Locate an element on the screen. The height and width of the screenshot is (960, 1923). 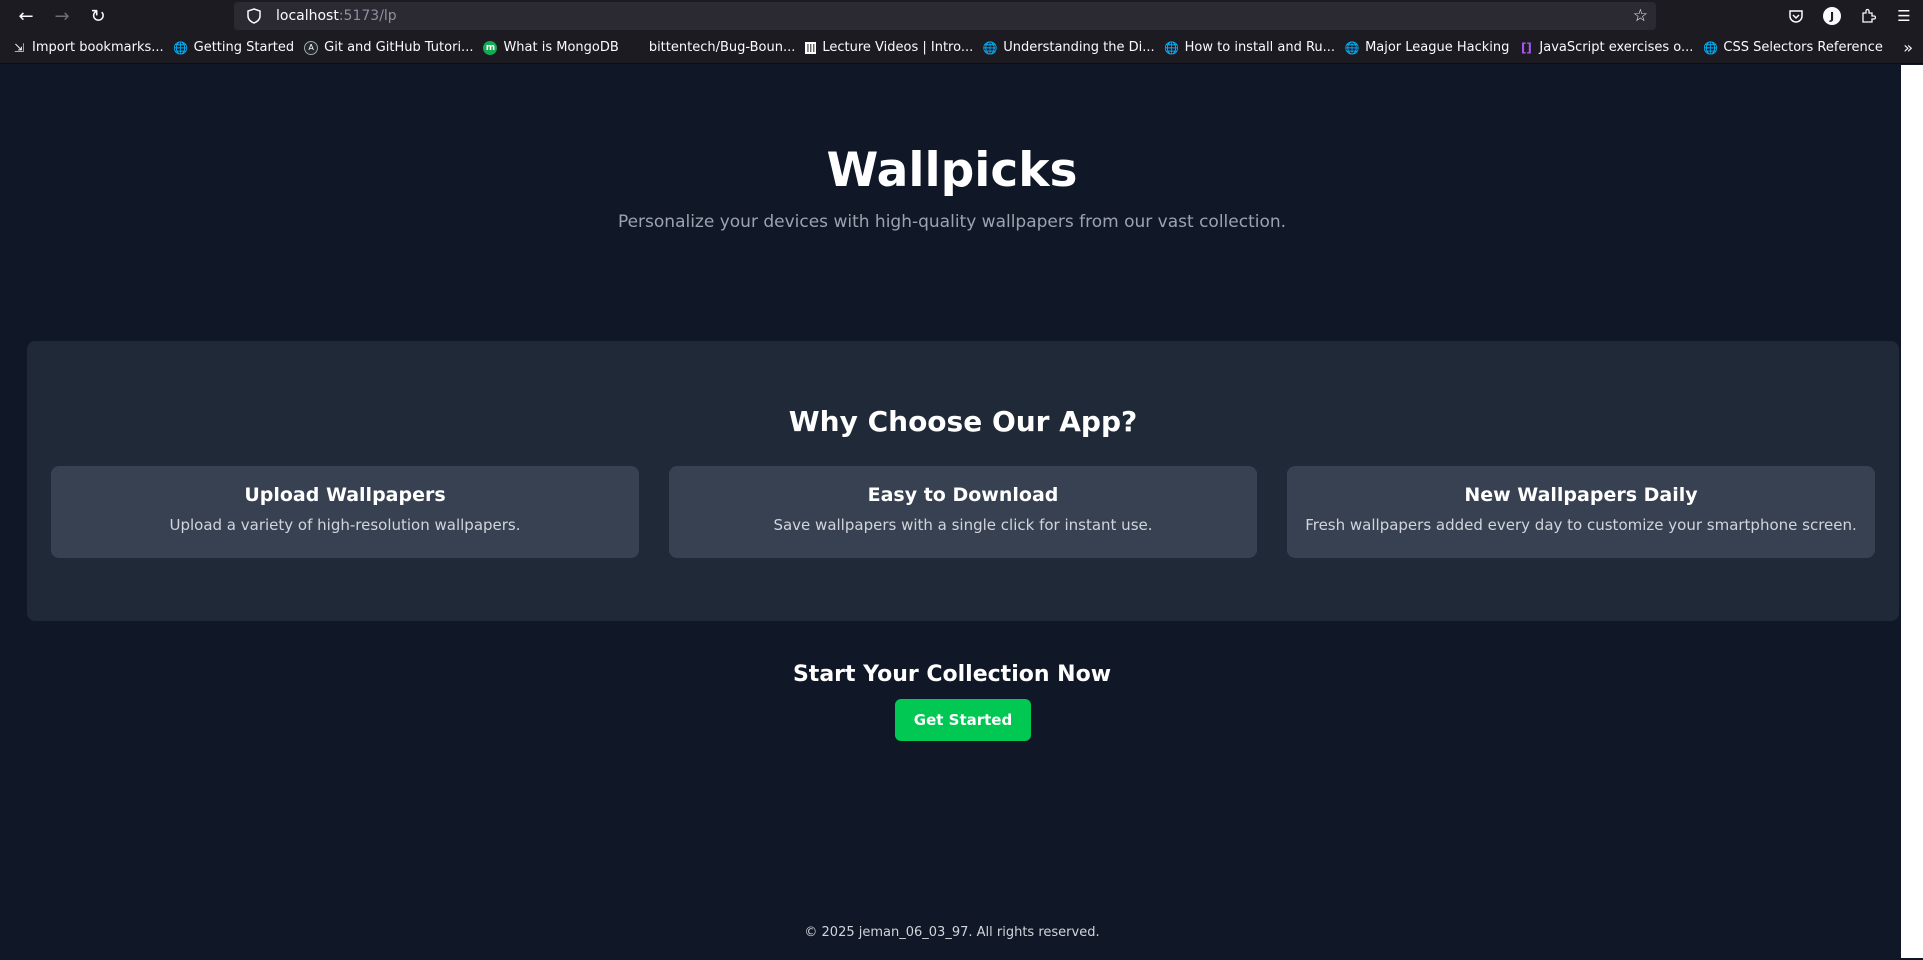
git-icon: A is located at coordinates (311, 47).